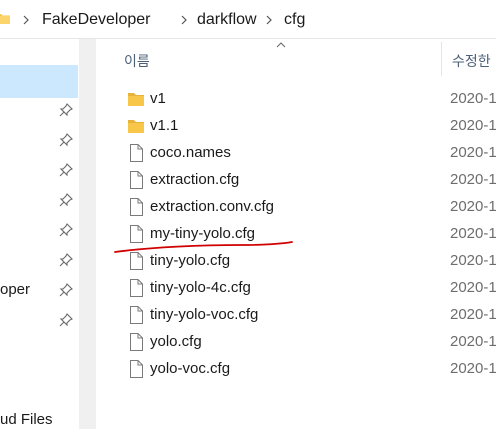 The width and height of the screenshot is (496, 429). What do you see at coordinates (296, 179) in the screenshot?
I see `file-row: extraction.cfg 2020-1` at bounding box center [296, 179].